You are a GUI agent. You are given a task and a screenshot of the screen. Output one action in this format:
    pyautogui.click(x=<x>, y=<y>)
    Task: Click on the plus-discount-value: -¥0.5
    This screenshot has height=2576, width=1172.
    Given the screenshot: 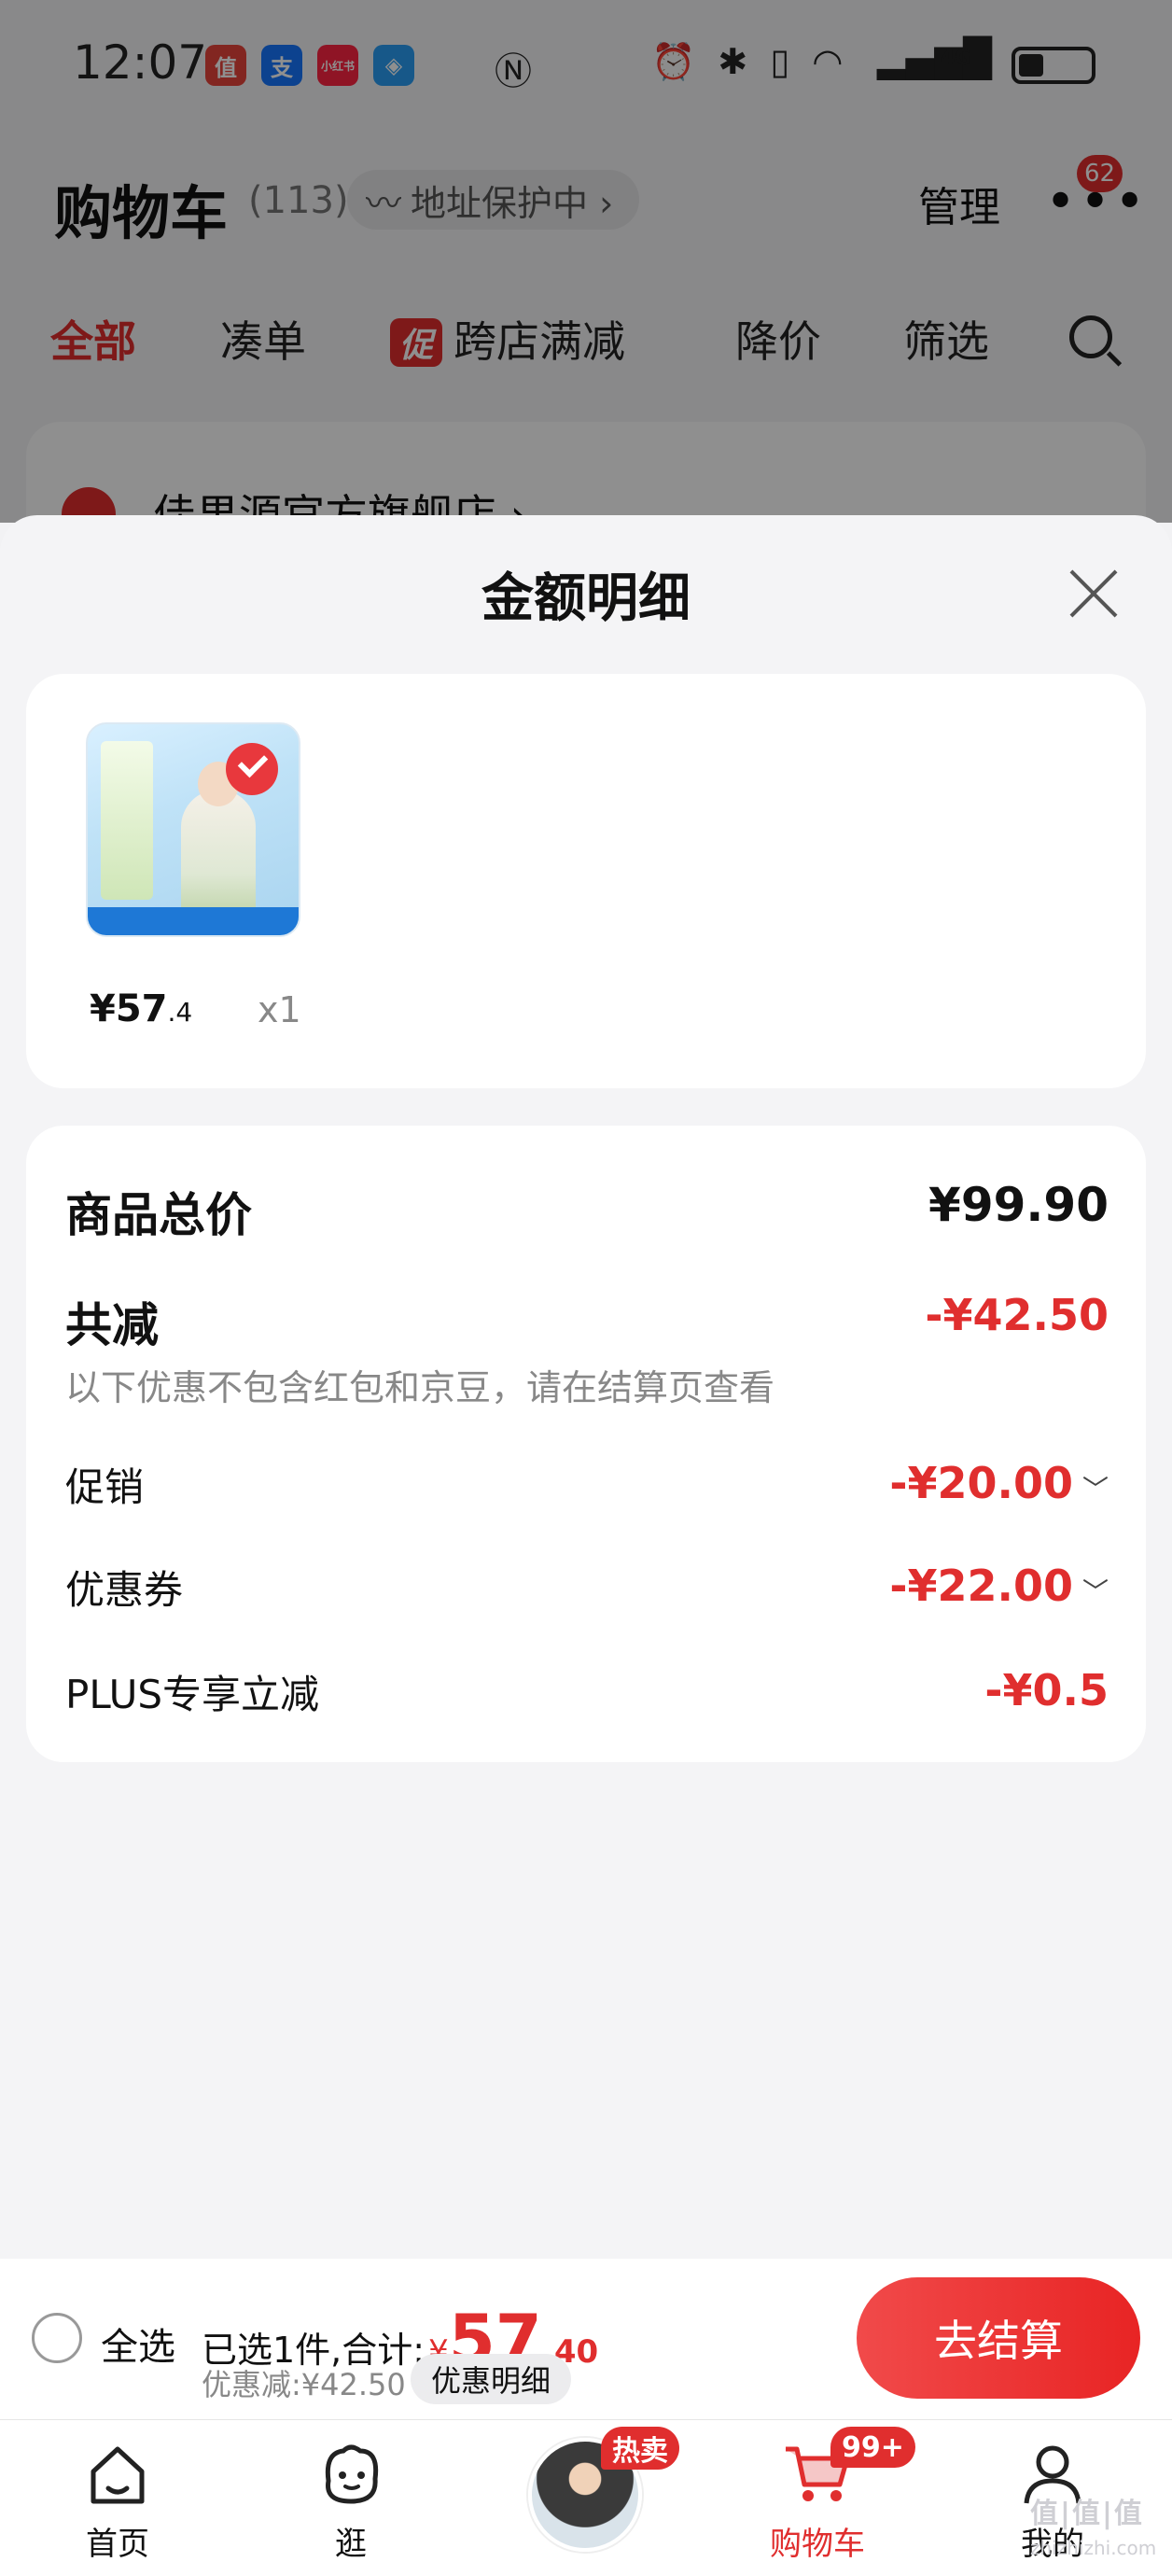 What is the action you would take?
    pyautogui.click(x=1046, y=1690)
    